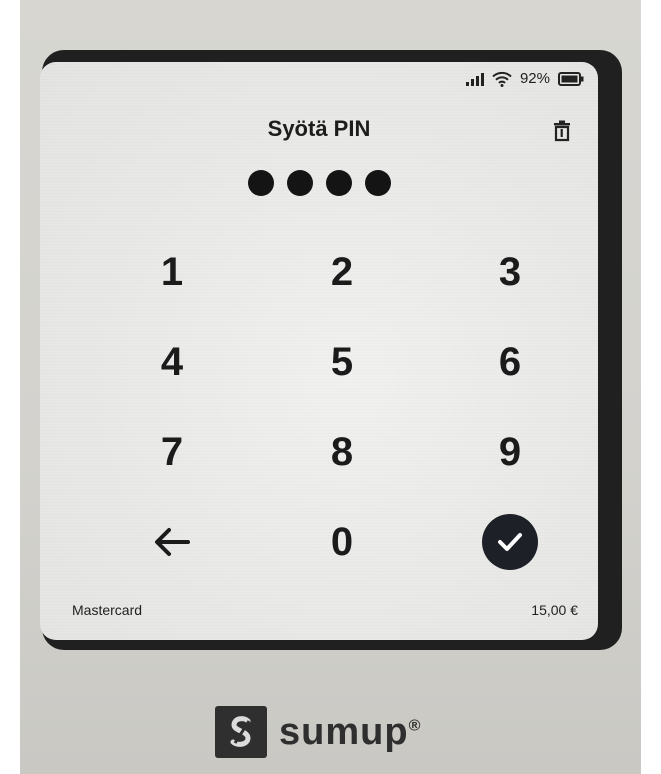 This screenshot has height=774, width=661. I want to click on status-bar: 92%, so click(524, 78).